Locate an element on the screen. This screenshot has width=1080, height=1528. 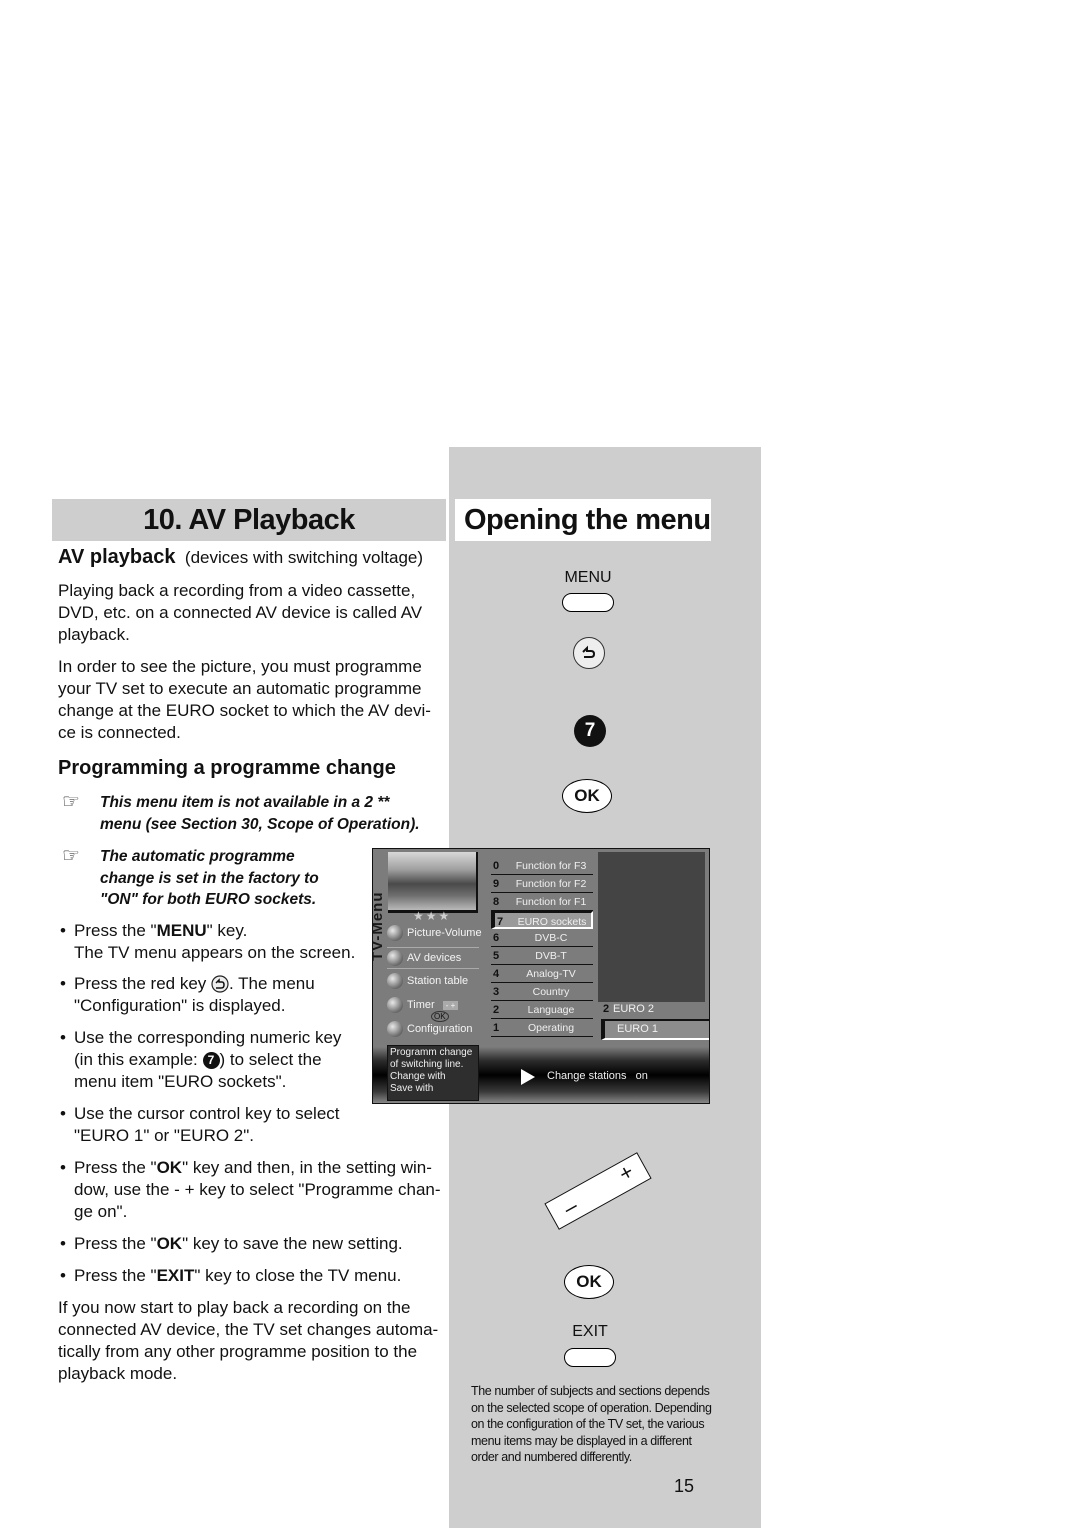
tv-menu-item-av-devices: AV devices is located at coordinates (433, 958).